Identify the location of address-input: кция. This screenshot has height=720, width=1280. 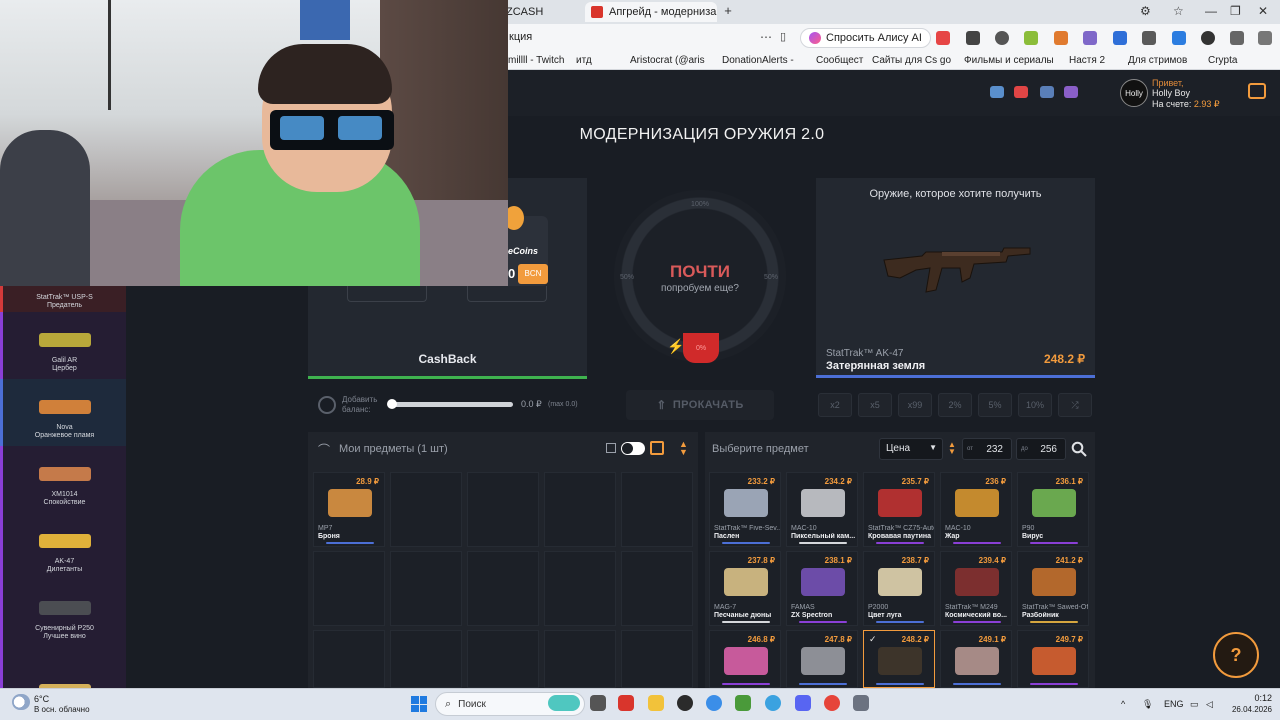
(520, 37).